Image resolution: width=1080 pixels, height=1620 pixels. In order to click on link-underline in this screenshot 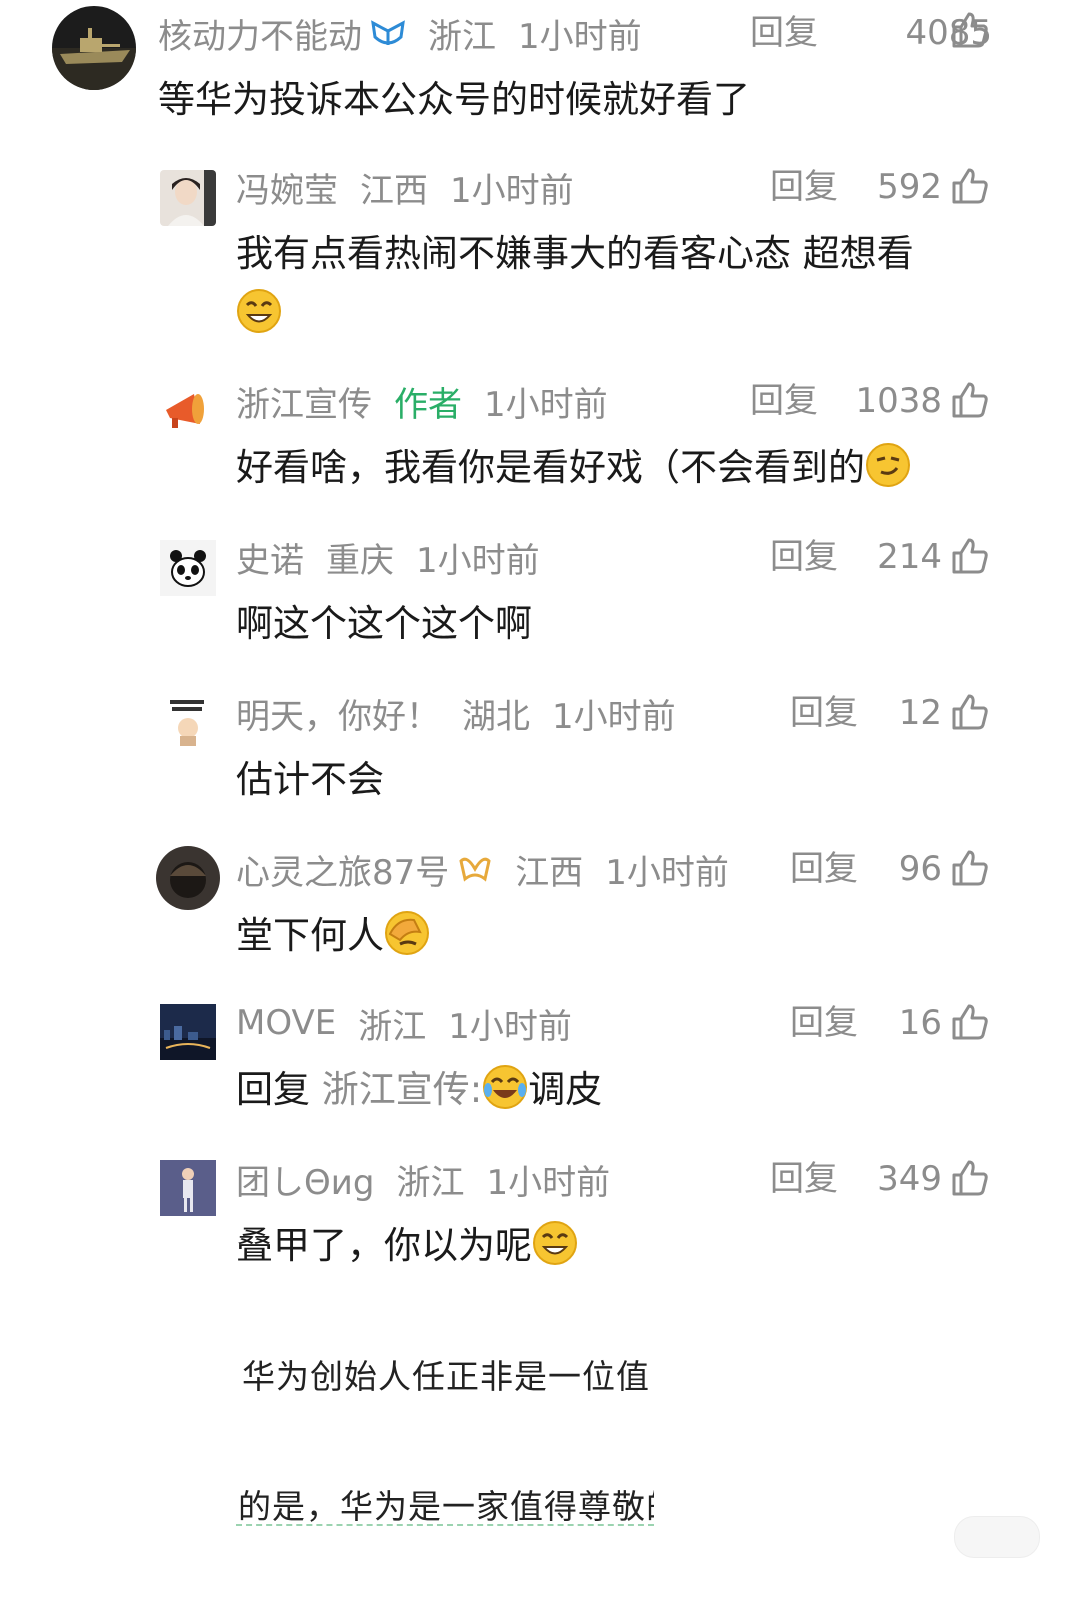, I will do `click(445, 1525)`.